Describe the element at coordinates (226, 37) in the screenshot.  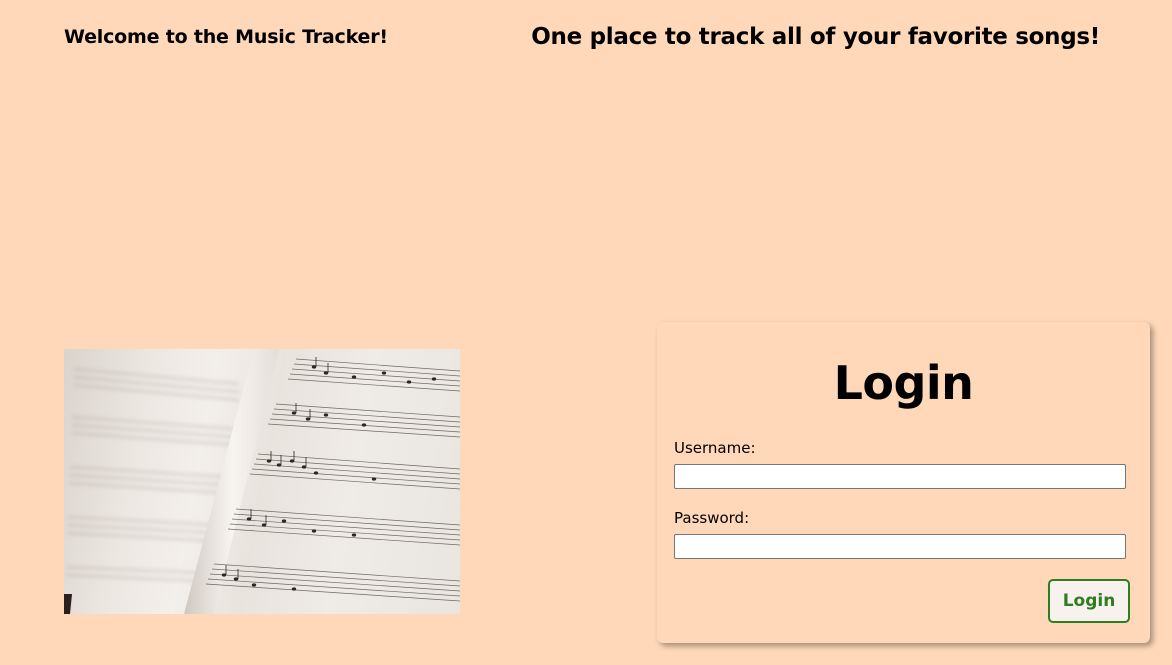
I see `welcome-heading: Welcome to the Music Tracker!` at that location.